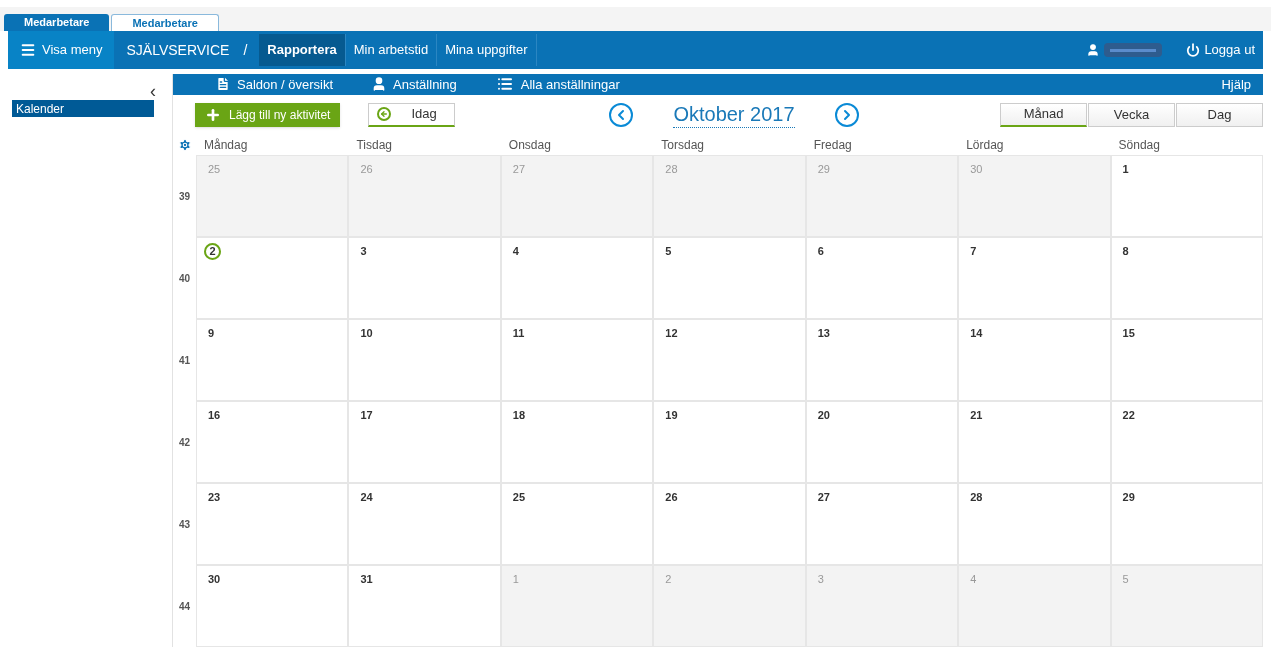 The image size is (1271, 647). What do you see at coordinates (529, 145) in the screenshot?
I see `weekday-header: Onsdag` at bounding box center [529, 145].